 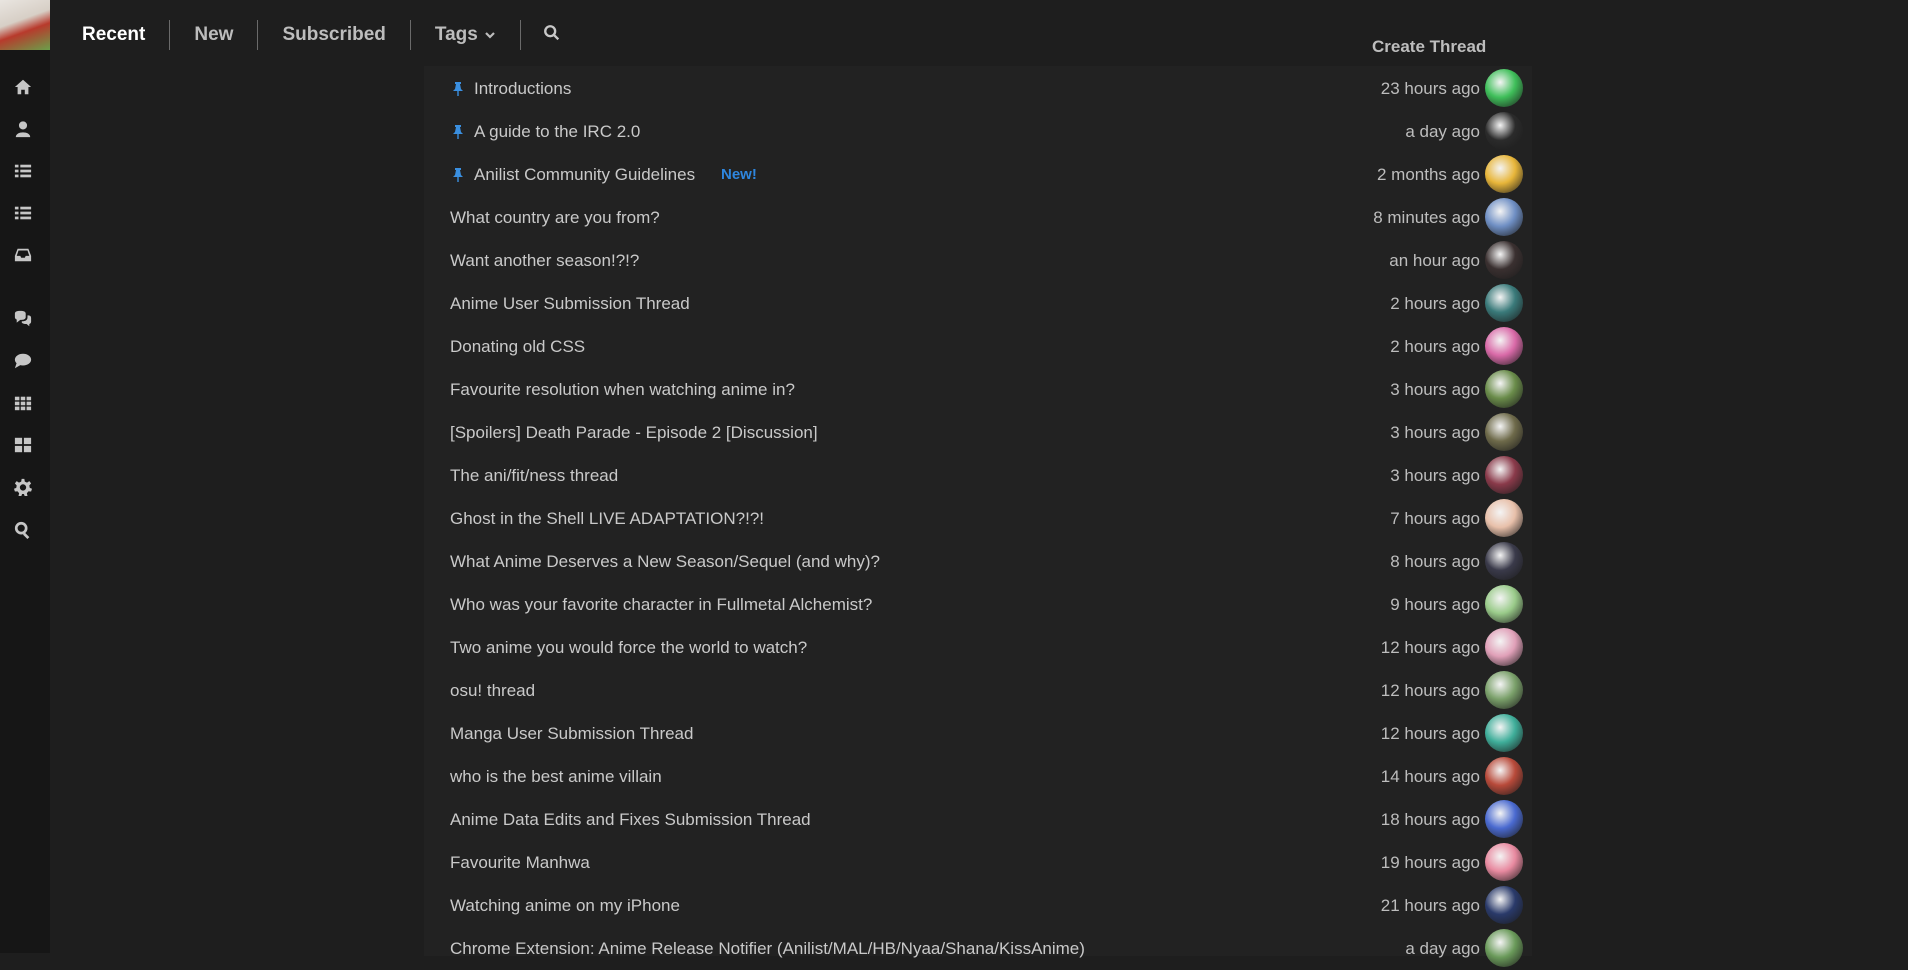 I want to click on tab-tags: Tags, so click(x=466, y=35).